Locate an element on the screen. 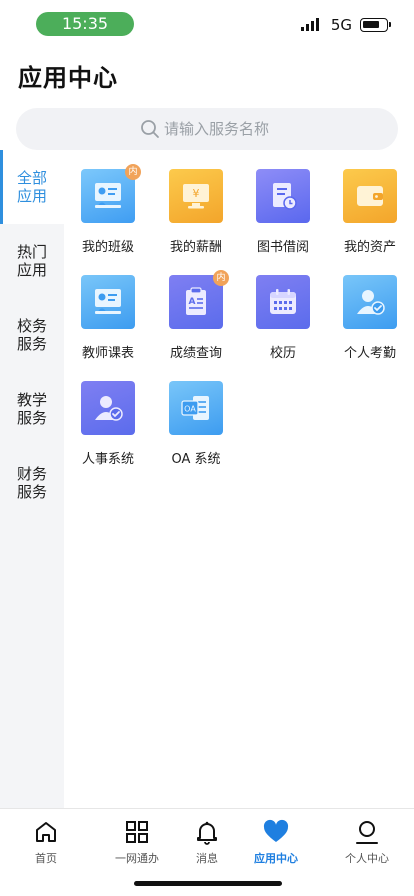 Image resolution: width=414 pixels, height=896 pixels. category-label: 校务服务 is located at coordinates (31, 335).